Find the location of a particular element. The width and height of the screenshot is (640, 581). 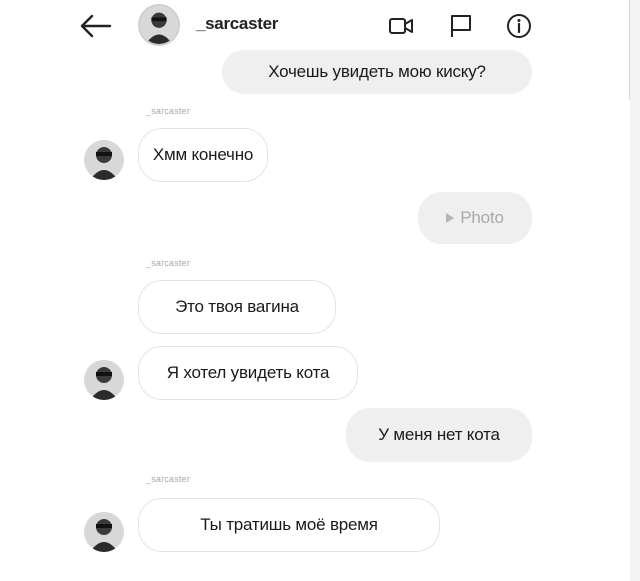

video-call-icon is located at coordinates (401, 26).